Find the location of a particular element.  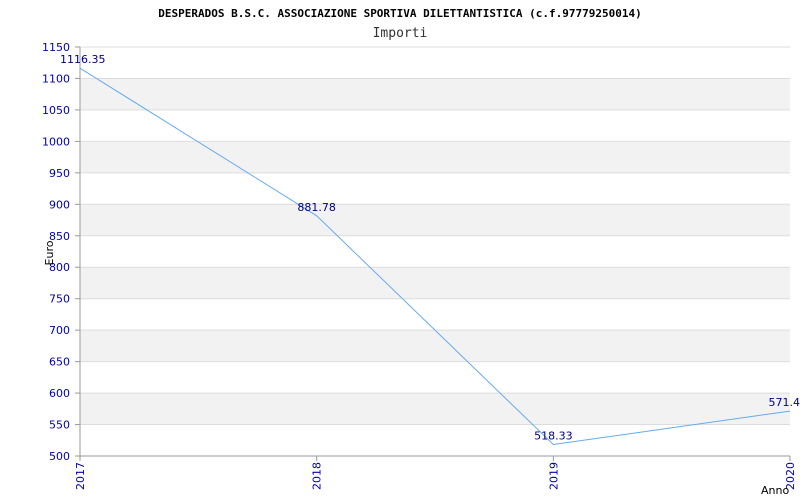

y-tick-label: 900 is located at coordinates (59, 204).